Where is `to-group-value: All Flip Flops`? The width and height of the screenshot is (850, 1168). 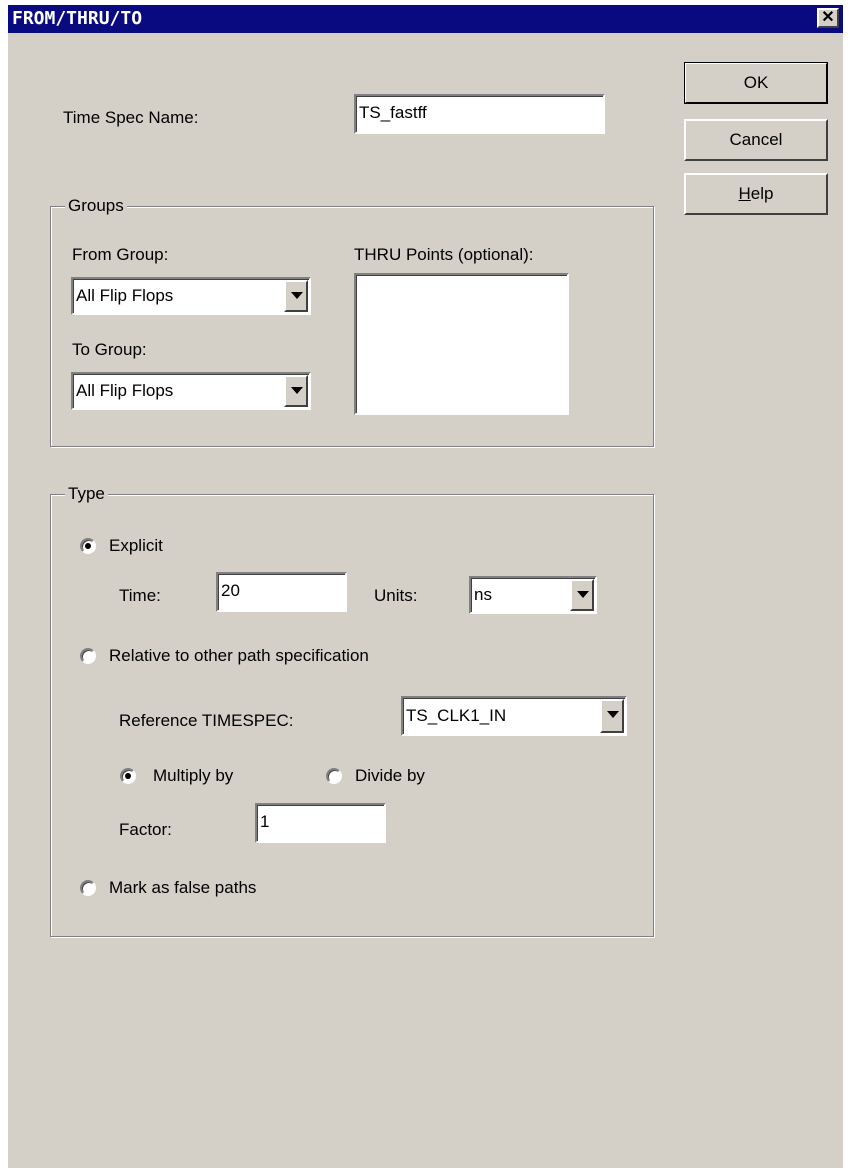
to-group-value: All Flip Flops is located at coordinates (125, 390).